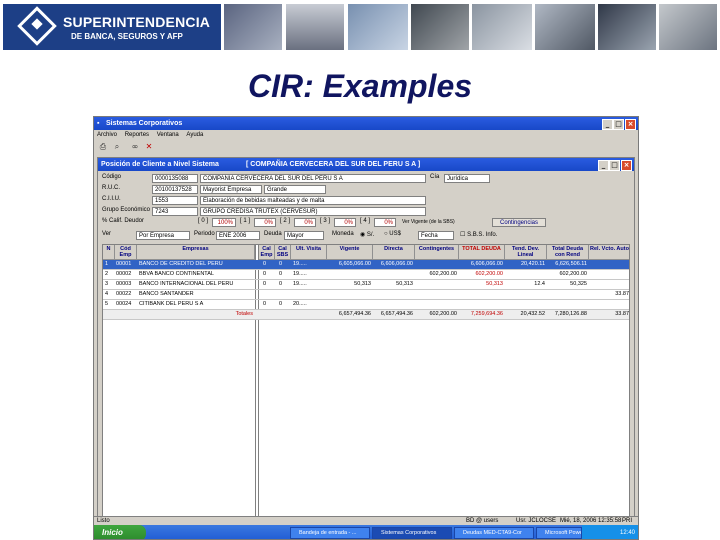 The height and width of the screenshot is (540, 720). What do you see at coordinates (295, 189) in the screenshot?
I see `size-field: Grande` at bounding box center [295, 189].